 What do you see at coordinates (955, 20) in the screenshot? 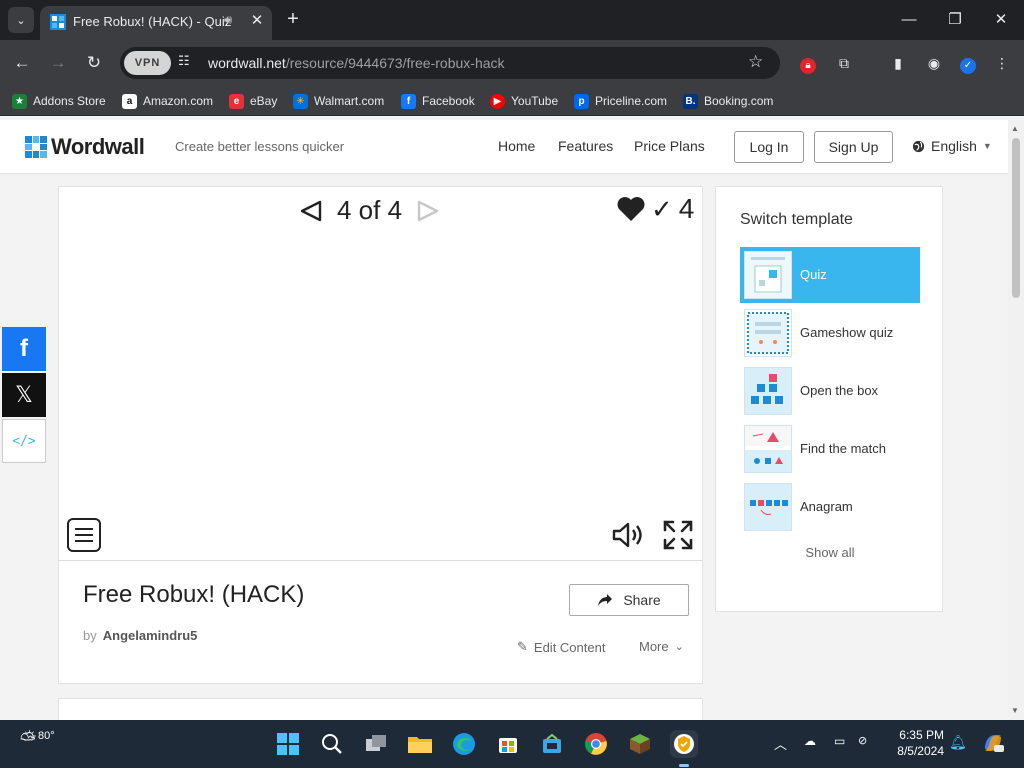
I see `restore-window-button: ❐` at bounding box center [955, 20].